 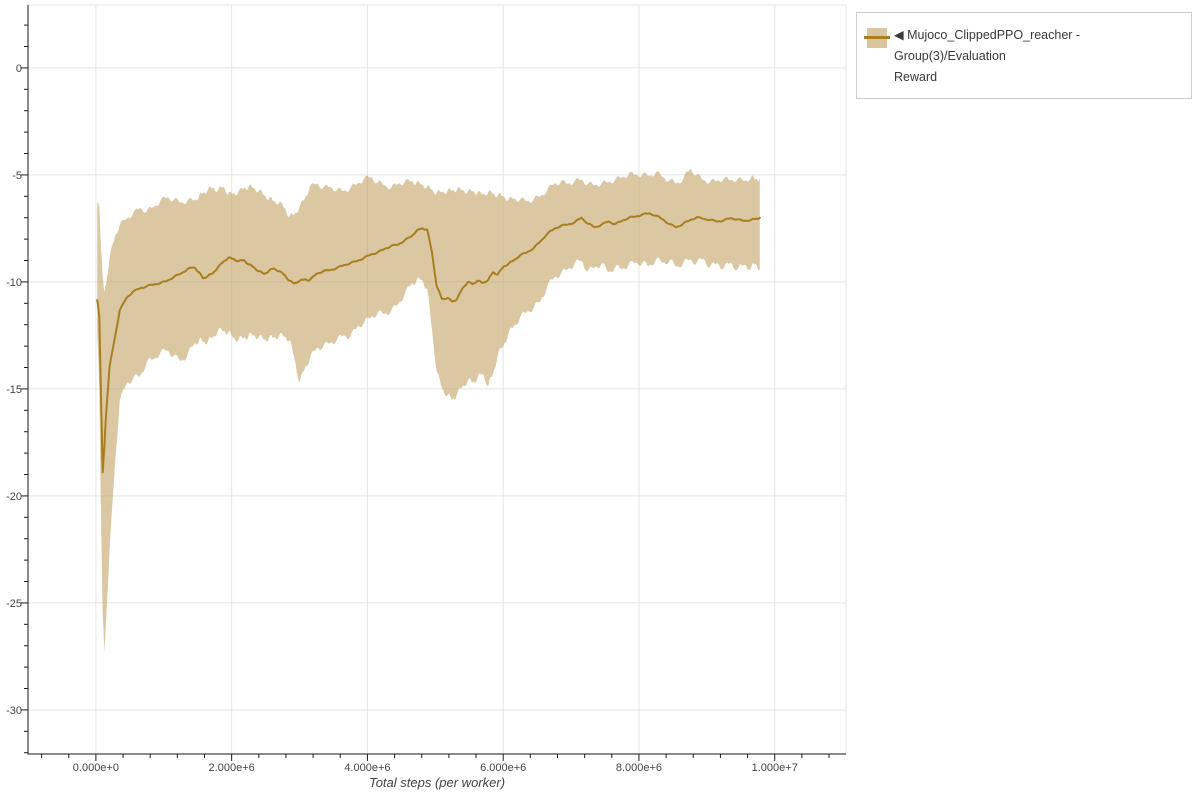 I want to click on y-tick-label: 0, so click(x=19, y=69).